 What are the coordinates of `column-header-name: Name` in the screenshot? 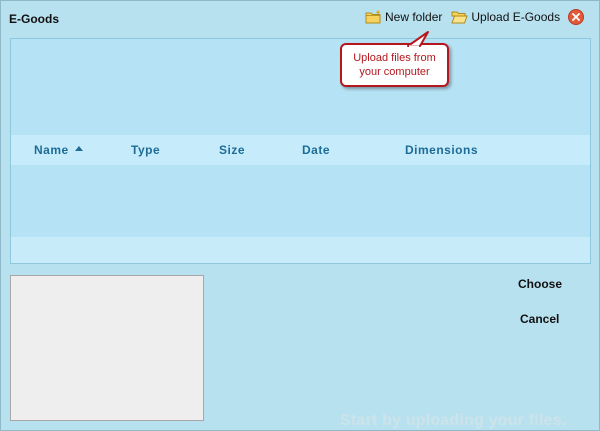 It's located at (58, 150).